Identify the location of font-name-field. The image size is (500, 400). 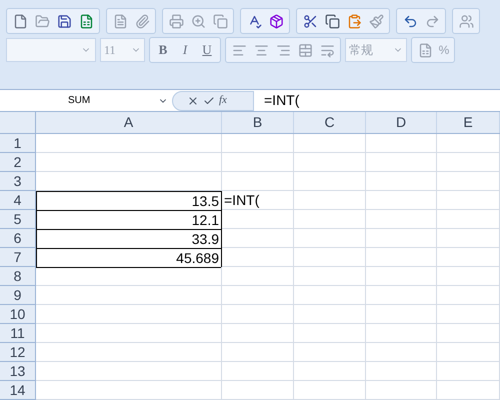
(51, 50).